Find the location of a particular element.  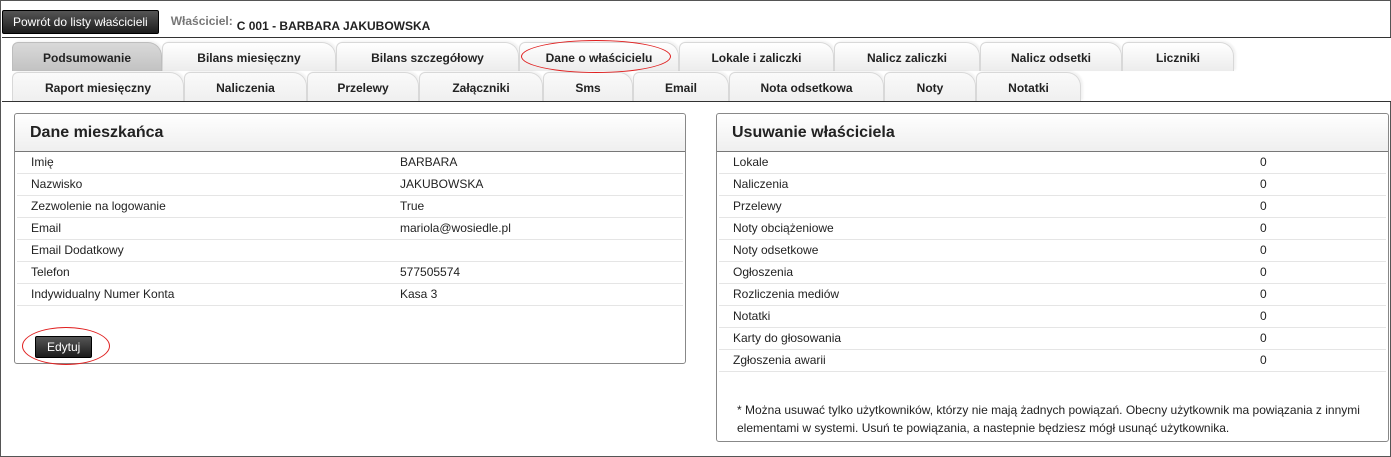

detail-row: Nazwisko JAKUBOWSKA is located at coordinates (350, 185).